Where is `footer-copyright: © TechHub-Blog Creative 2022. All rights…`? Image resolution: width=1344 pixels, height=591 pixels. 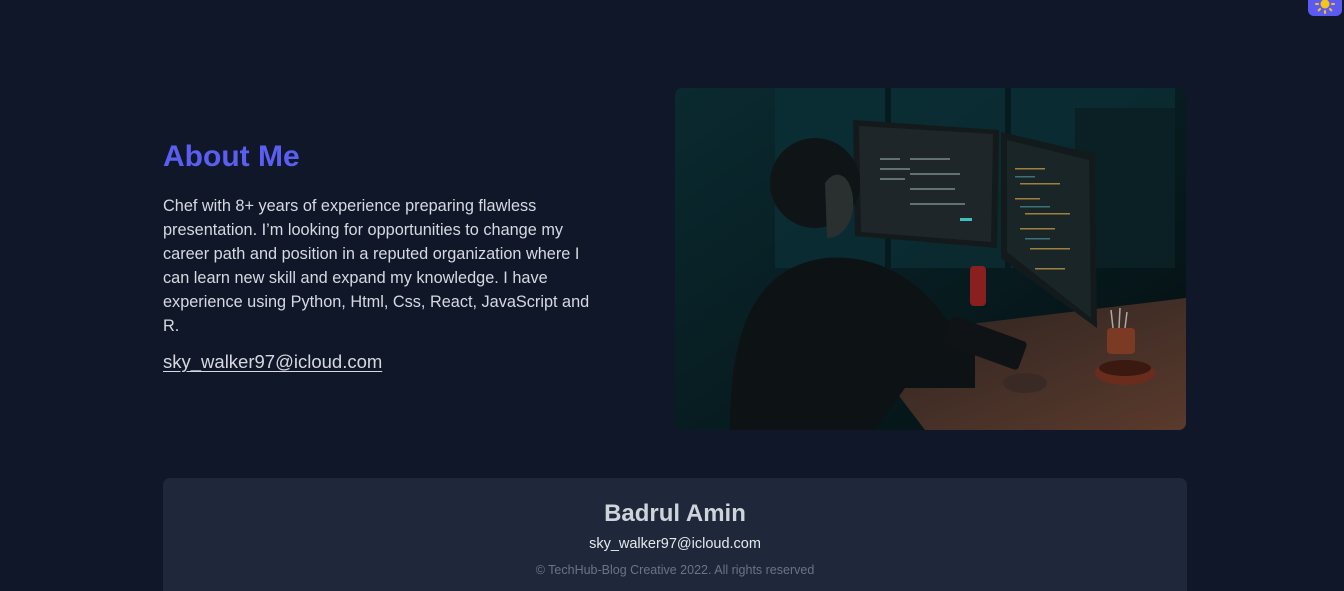
footer-copyright: © TechHub-Blog Creative 2022. All rights… is located at coordinates (675, 570).